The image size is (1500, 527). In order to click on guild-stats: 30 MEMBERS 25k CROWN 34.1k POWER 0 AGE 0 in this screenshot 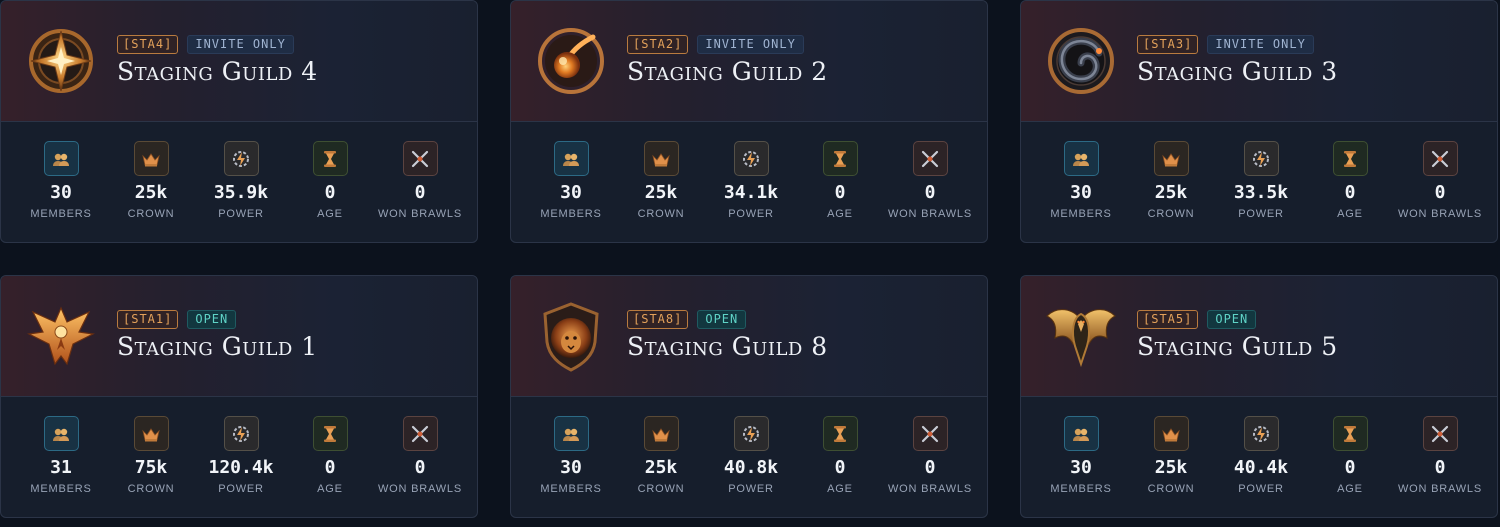, I will do `click(749, 182)`.